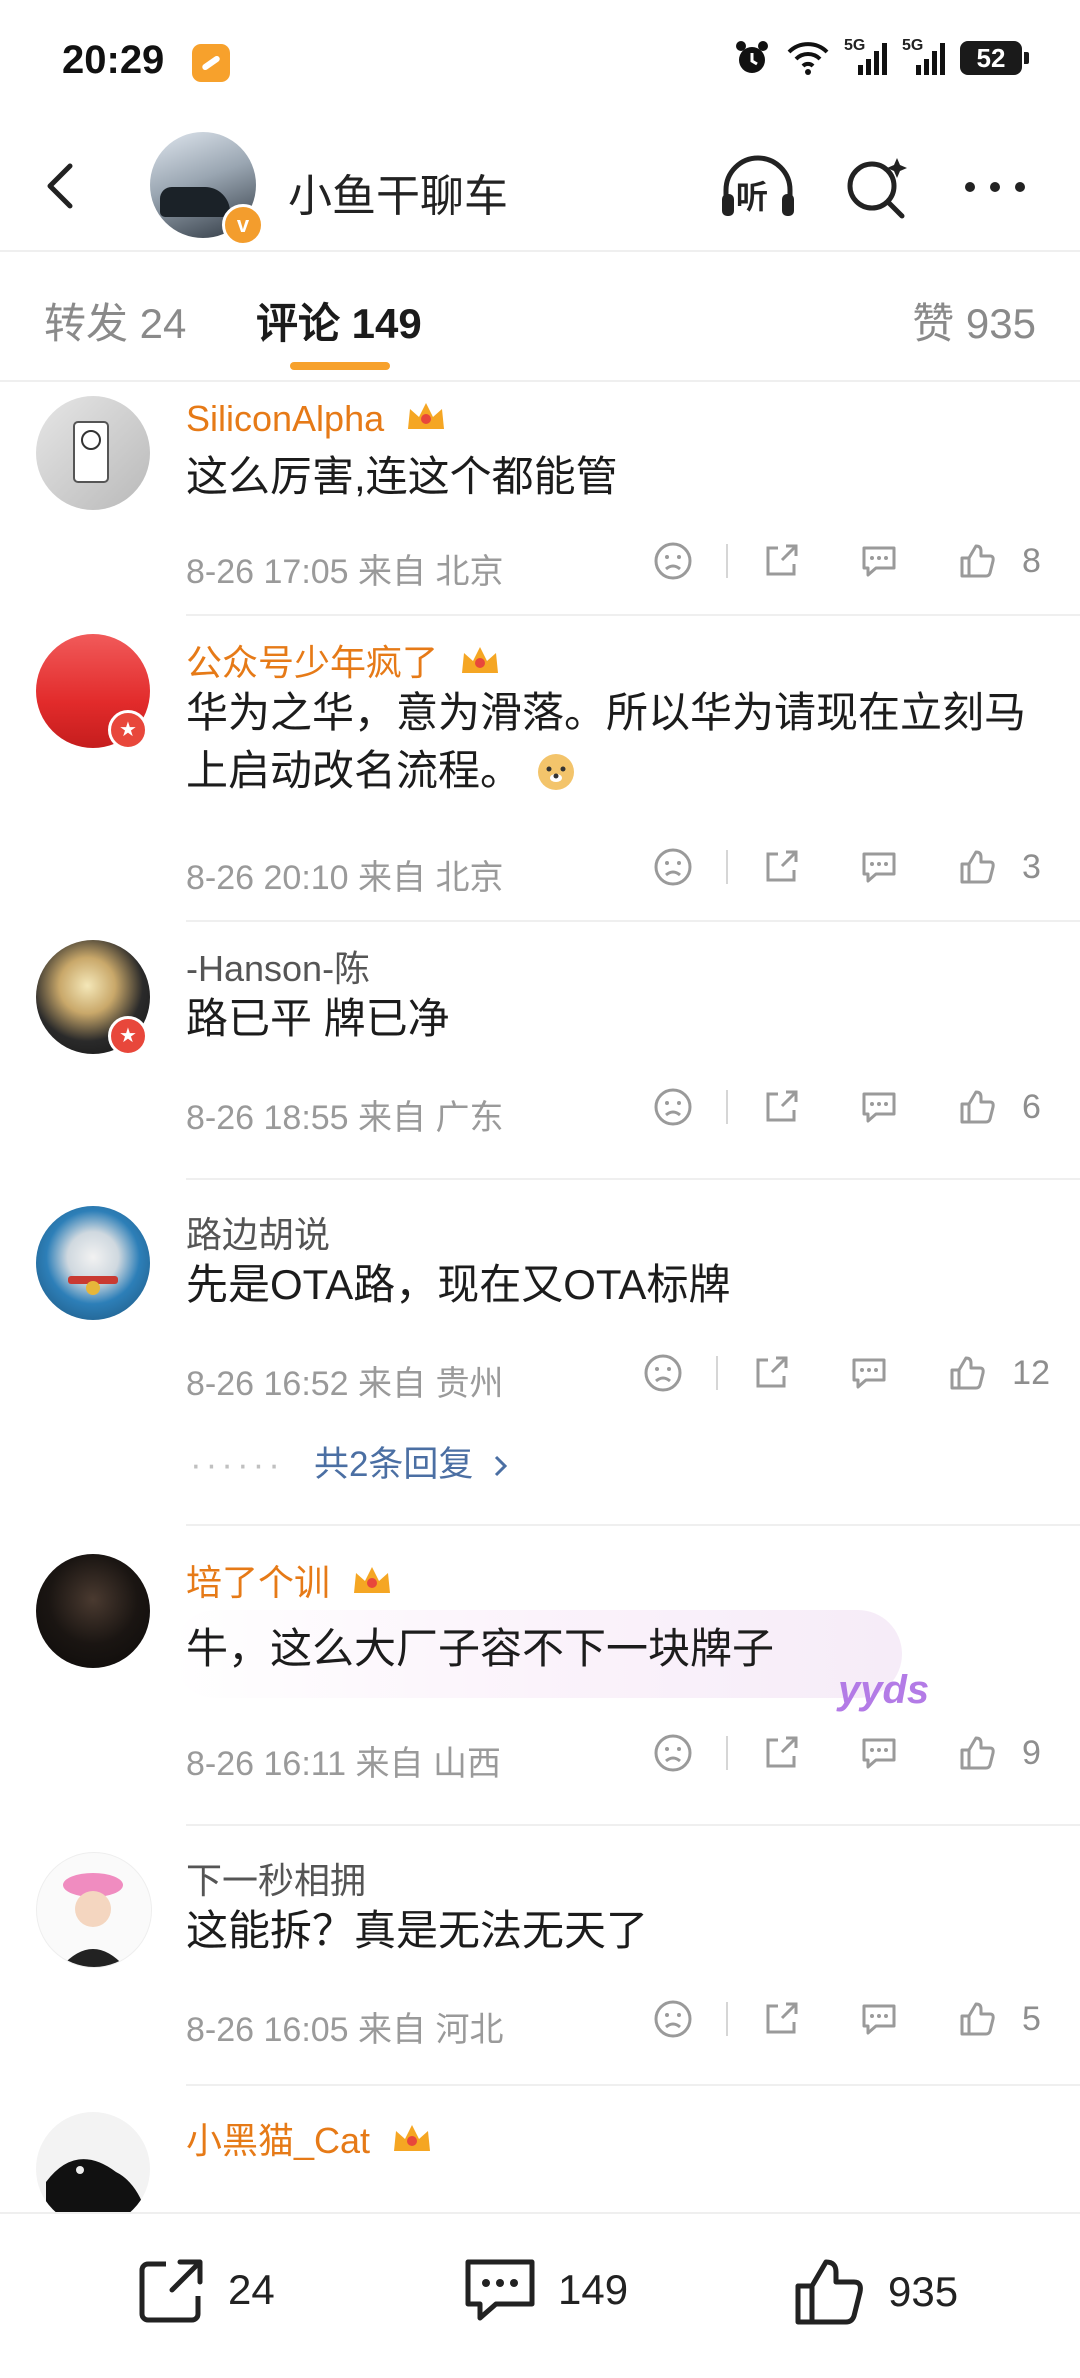  Describe the element at coordinates (204, 2290) in the screenshot. I see `bottom-repost-button: 24` at that location.